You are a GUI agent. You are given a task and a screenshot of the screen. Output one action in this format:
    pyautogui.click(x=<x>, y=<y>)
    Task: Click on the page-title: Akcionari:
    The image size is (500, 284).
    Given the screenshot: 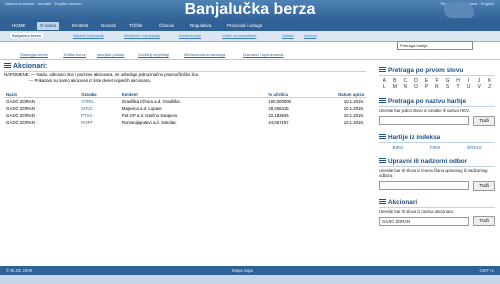 What is the action you would take?
    pyautogui.click(x=30, y=66)
    